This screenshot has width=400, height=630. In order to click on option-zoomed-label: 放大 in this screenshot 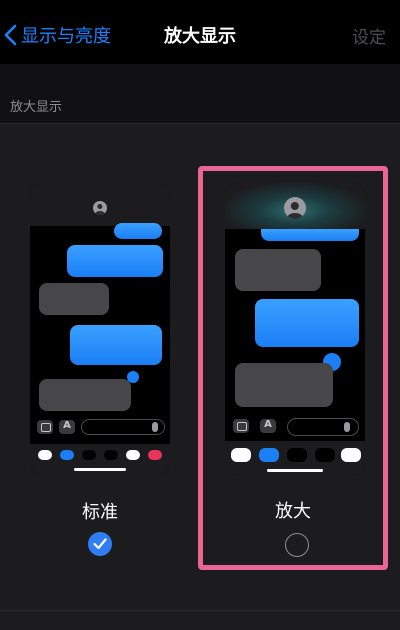, I will do `click(293, 511)`.